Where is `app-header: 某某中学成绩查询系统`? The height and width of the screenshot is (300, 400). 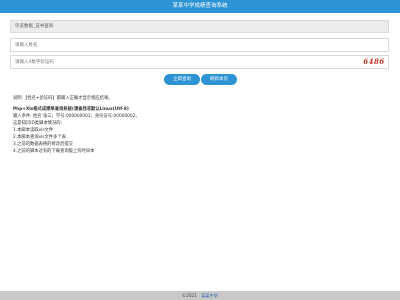 app-header: 某某中学成绩查询系统 is located at coordinates (200, 6).